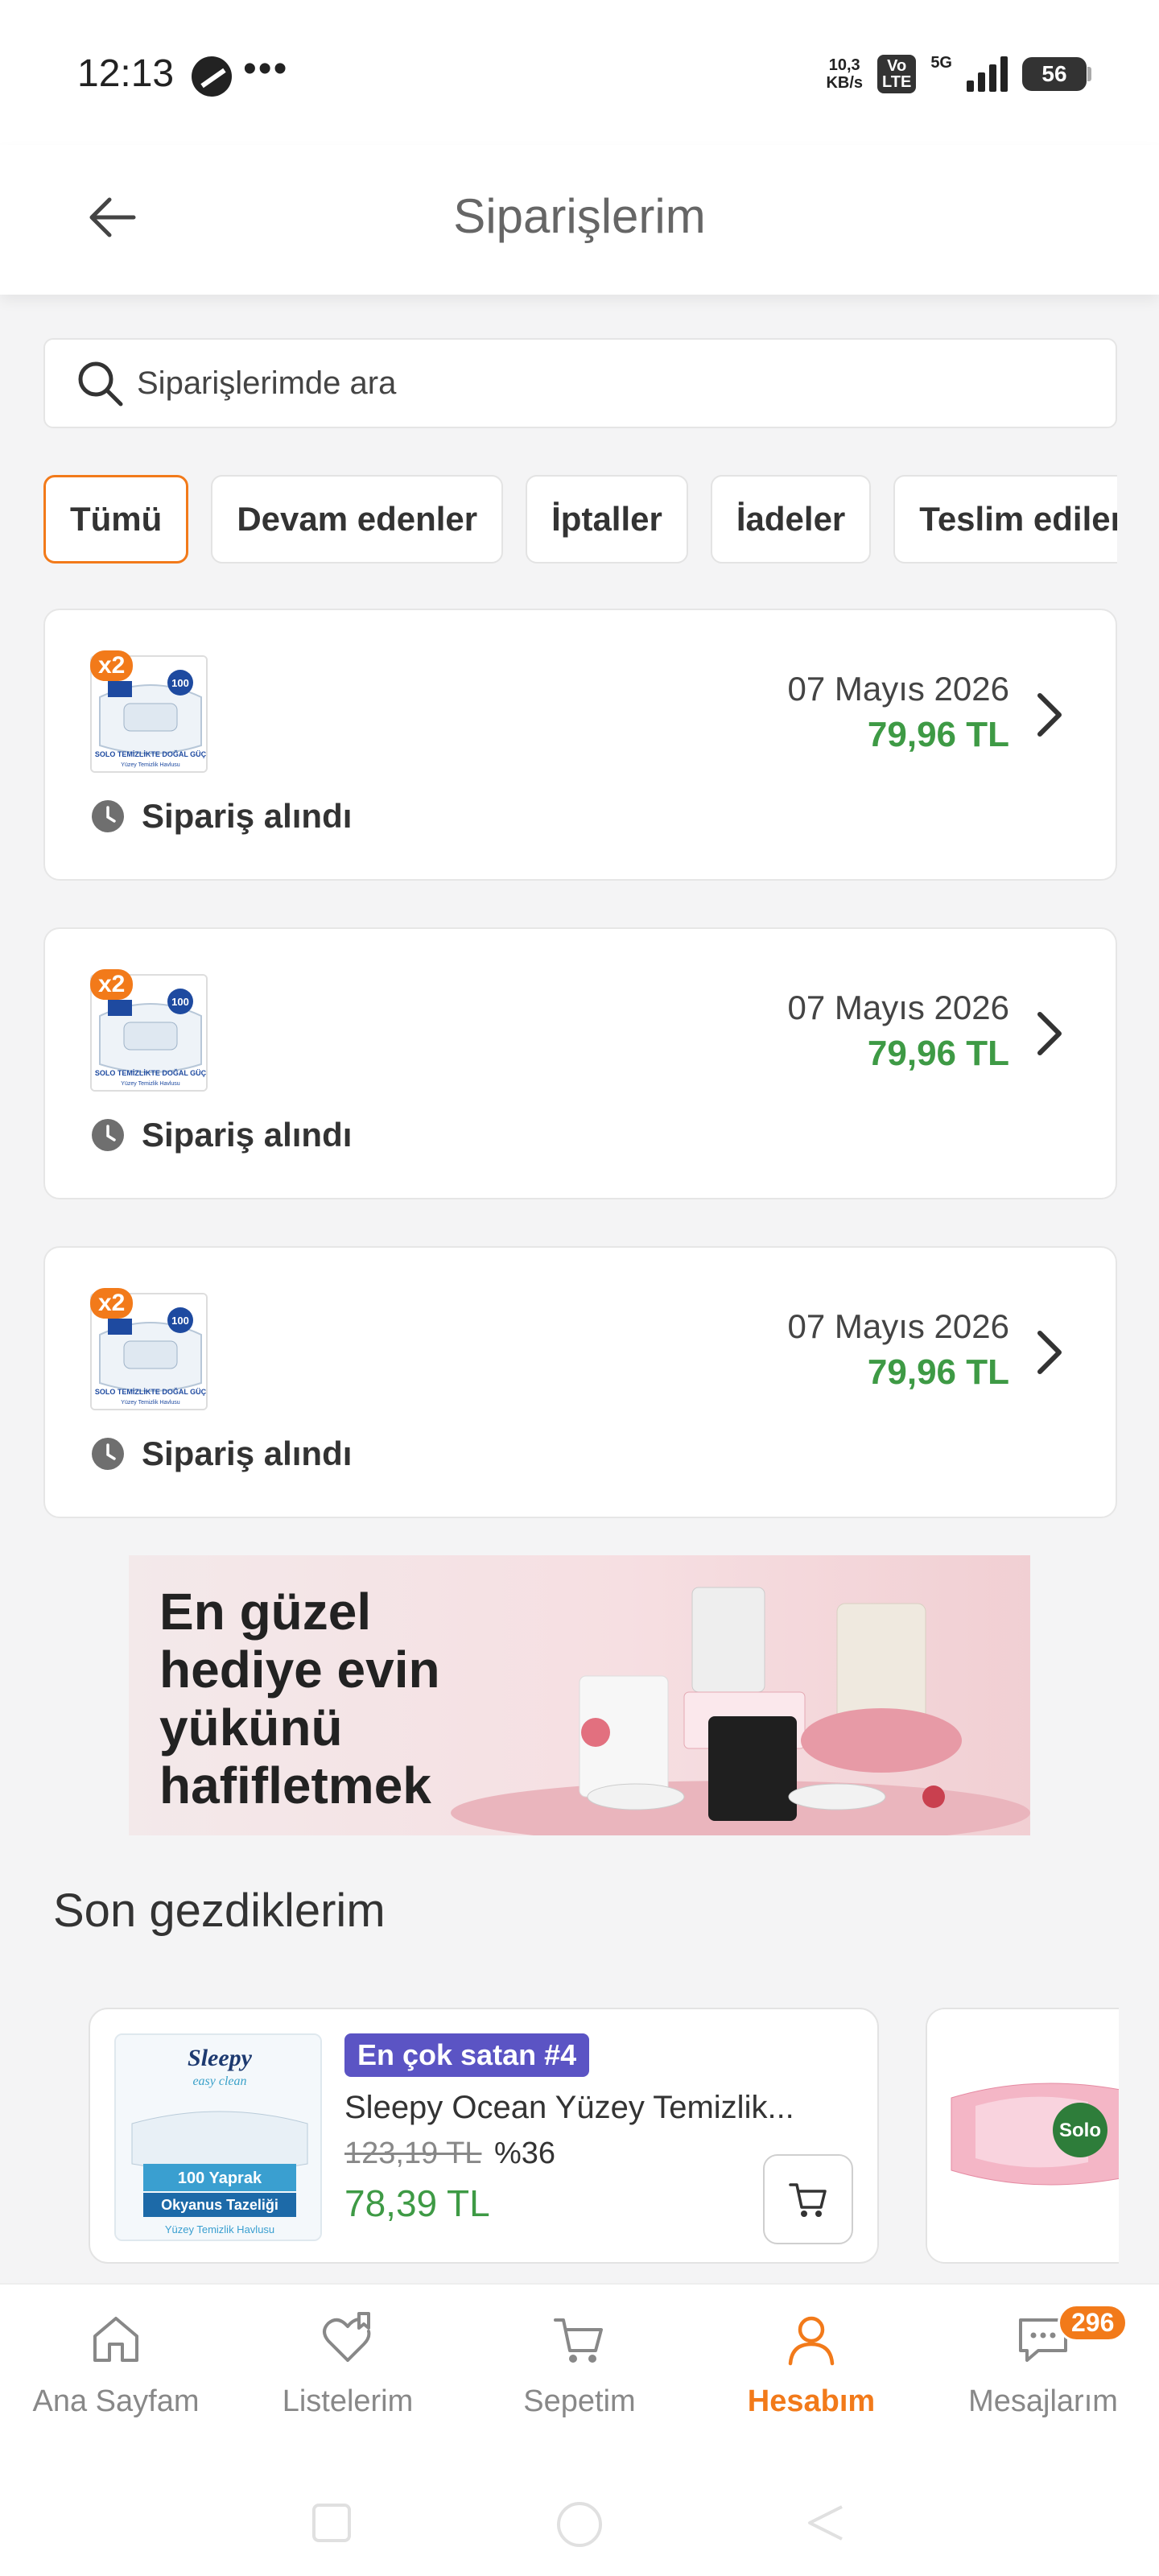 This screenshot has width=1159, height=2576. What do you see at coordinates (811, 2401) in the screenshot?
I see `nav-label: Hesabım` at bounding box center [811, 2401].